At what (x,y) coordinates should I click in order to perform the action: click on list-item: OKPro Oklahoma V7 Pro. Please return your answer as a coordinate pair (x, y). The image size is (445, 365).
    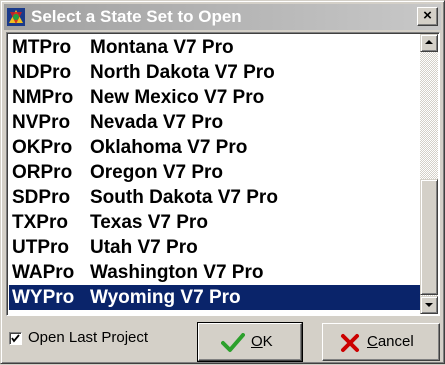
    Looking at the image, I should click on (214, 147).